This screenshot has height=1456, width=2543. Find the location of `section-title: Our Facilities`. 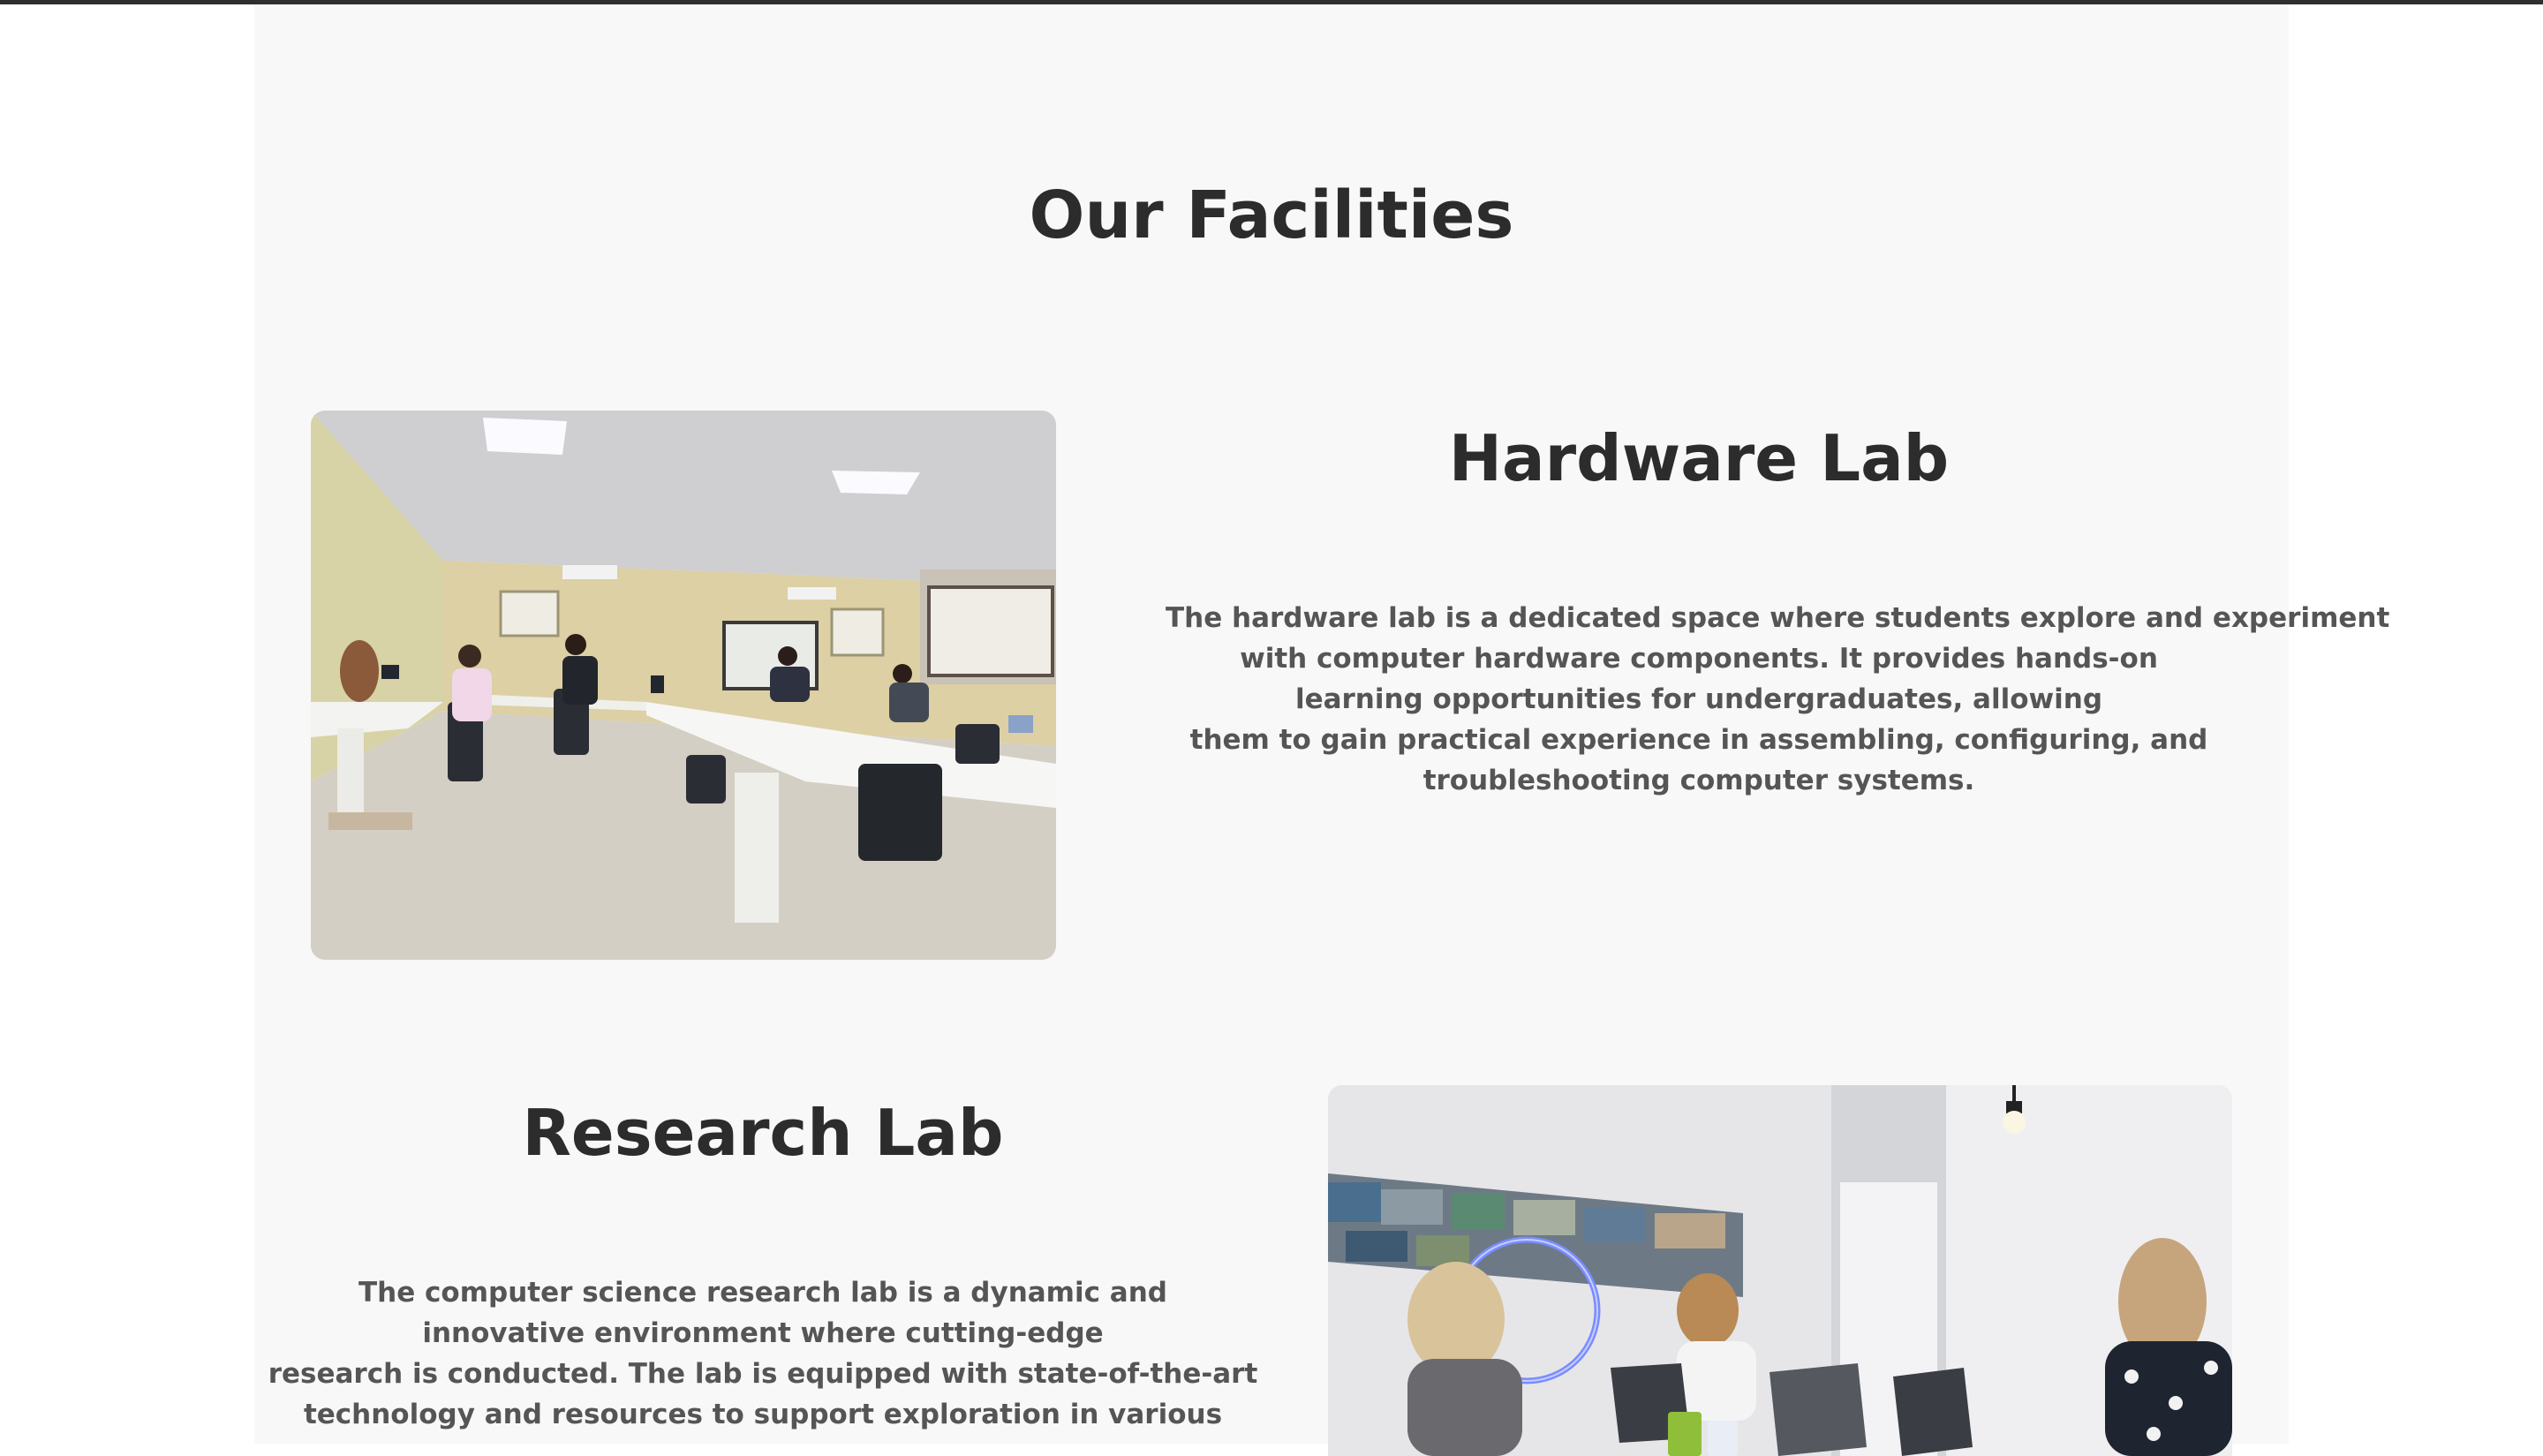

section-title: Our Facilities is located at coordinates (1271, 215).